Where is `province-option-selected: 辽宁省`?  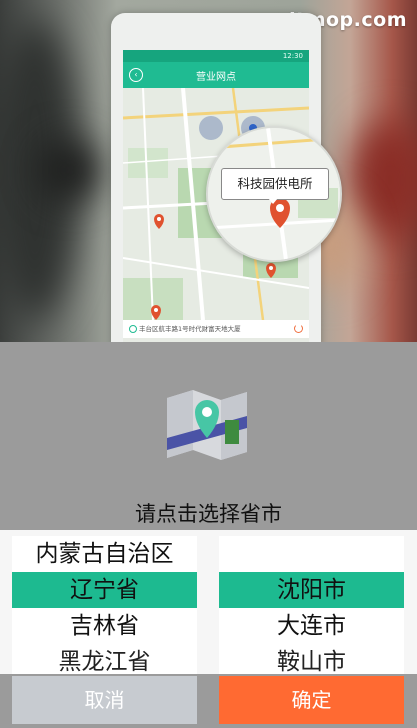 province-option-selected: 辽宁省 is located at coordinates (104, 590).